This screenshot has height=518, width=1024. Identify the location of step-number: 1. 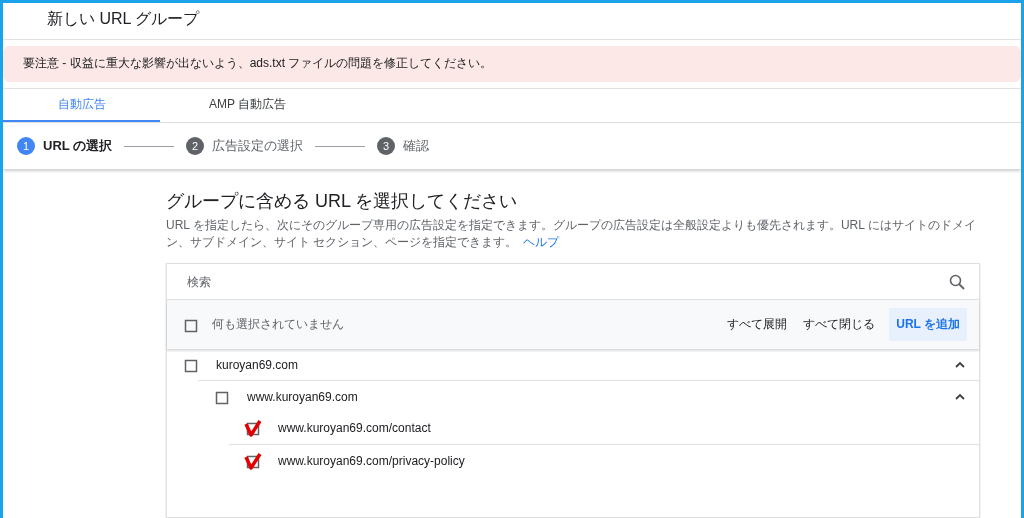
(26, 146).